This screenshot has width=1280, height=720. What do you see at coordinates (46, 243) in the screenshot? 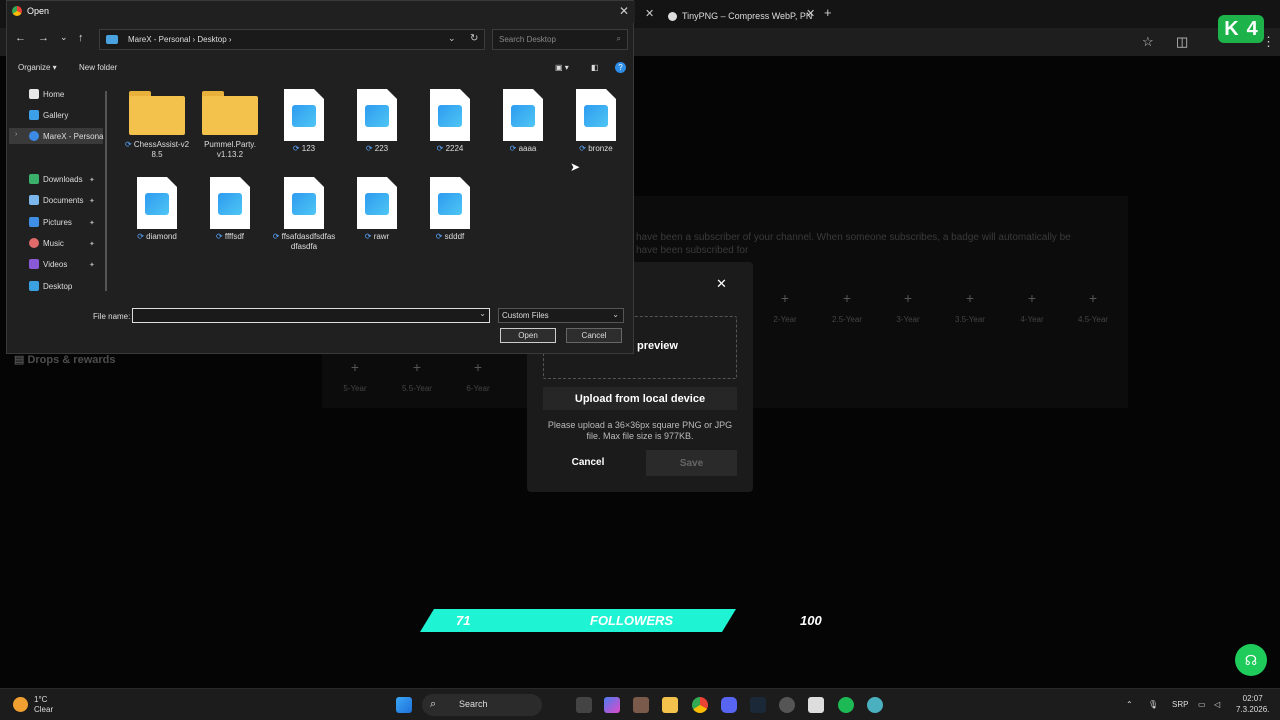
I see `sidebar-item-music: Music` at bounding box center [46, 243].